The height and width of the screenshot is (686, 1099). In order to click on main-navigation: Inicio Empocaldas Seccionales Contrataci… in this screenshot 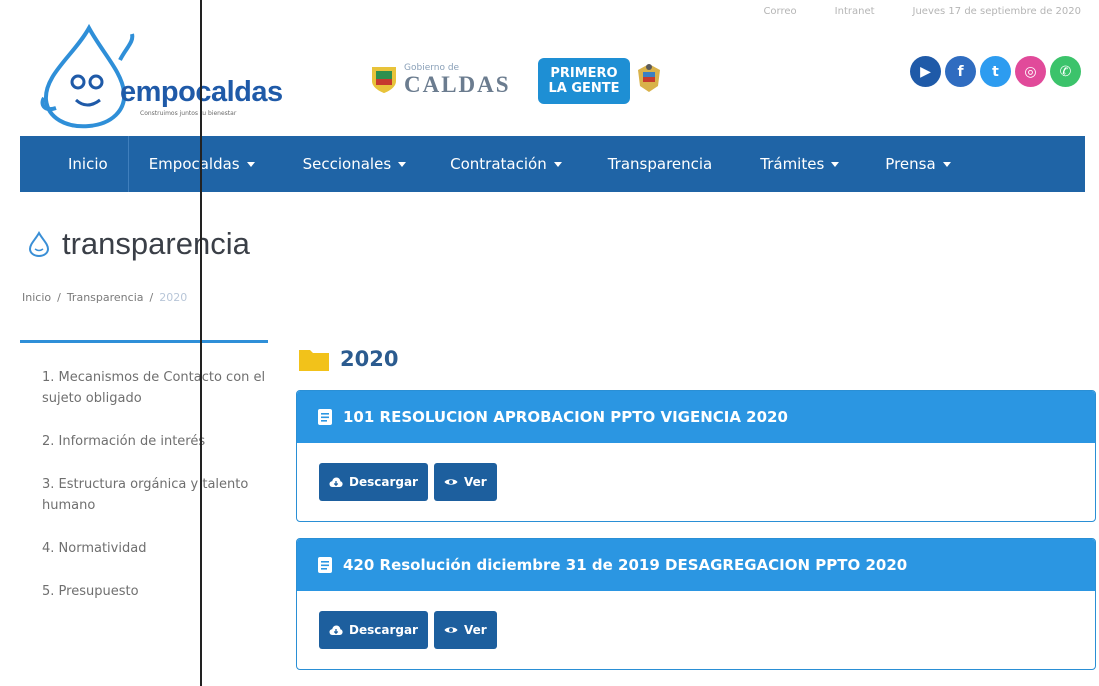, I will do `click(552, 164)`.